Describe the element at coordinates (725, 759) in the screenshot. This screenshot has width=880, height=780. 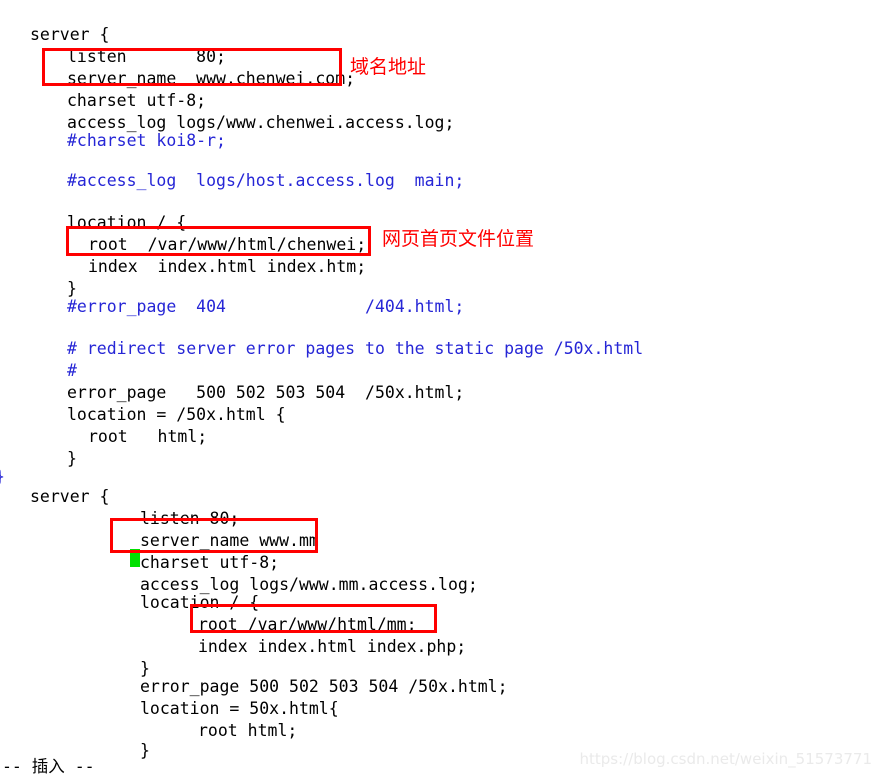
I see `watermark-text: https://blog.csdn.net/weixin_51573771` at that location.